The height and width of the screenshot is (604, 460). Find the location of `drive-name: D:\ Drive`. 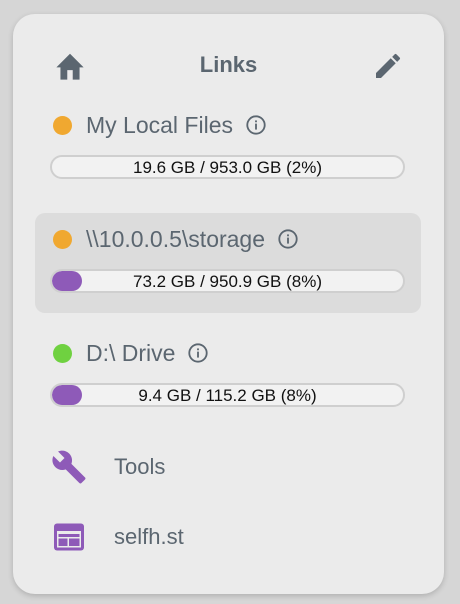

drive-name: D:\ Drive is located at coordinates (131, 352).